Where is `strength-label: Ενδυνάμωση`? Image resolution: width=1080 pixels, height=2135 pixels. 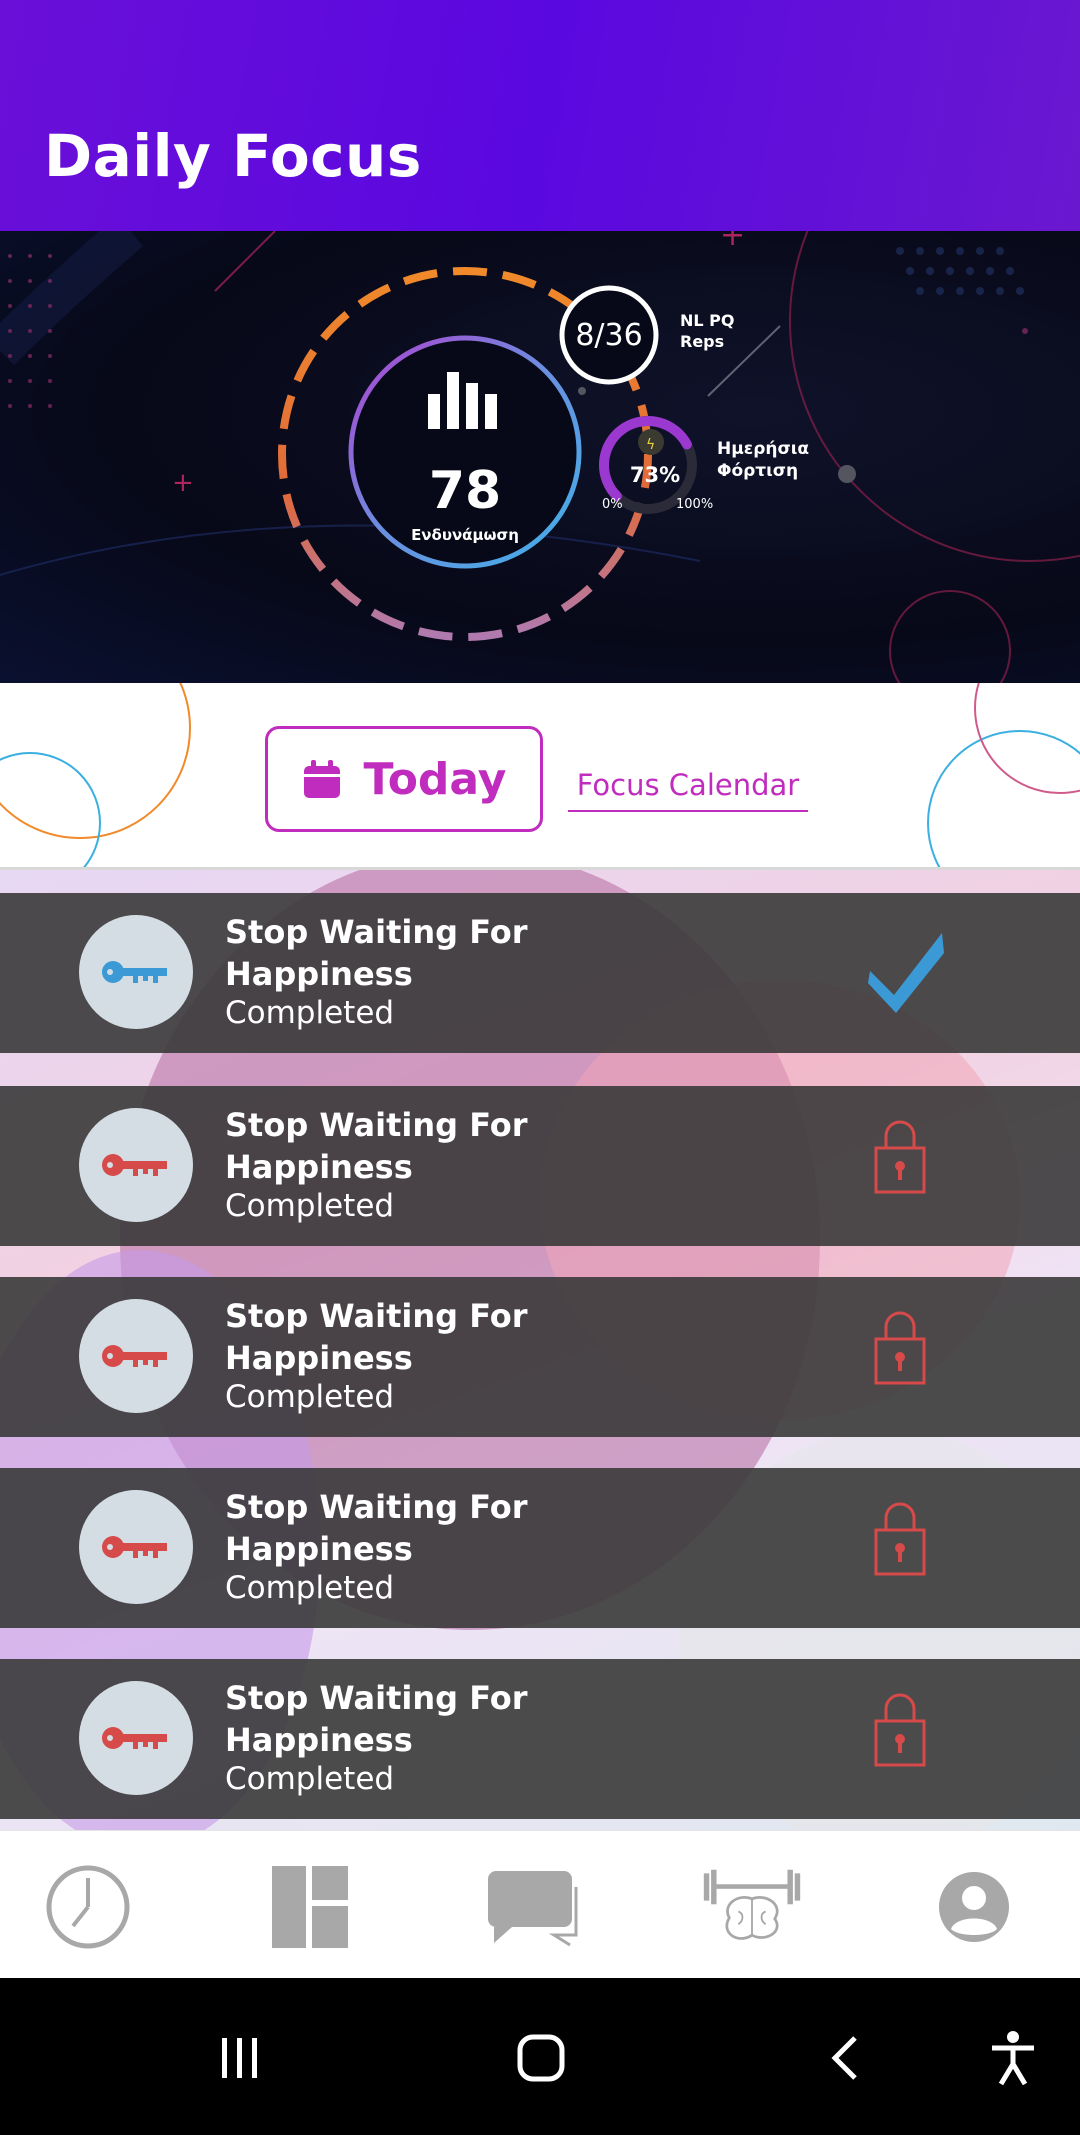 strength-label: Ενδυνάμωση is located at coordinates (465, 535).